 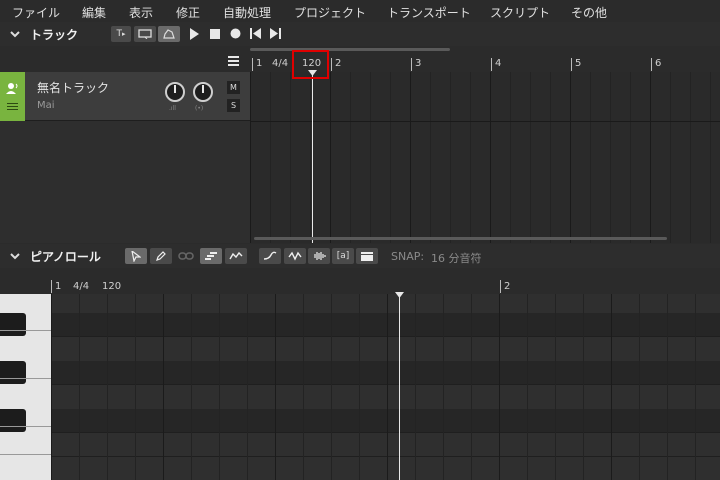 What do you see at coordinates (12, 96) in the screenshot?
I see `track-color-strip` at bounding box center [12, 96].